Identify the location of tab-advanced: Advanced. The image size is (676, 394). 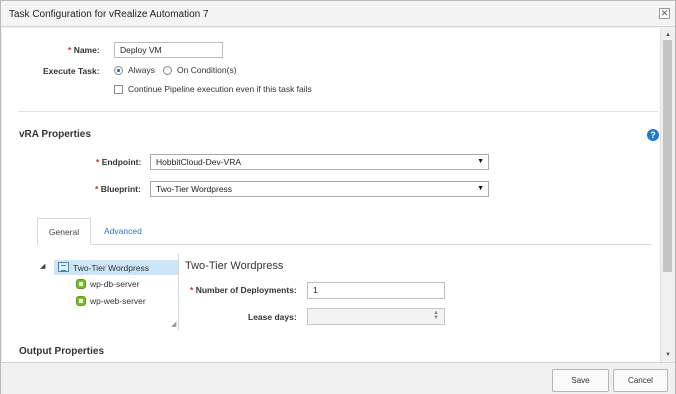
(123, 231).